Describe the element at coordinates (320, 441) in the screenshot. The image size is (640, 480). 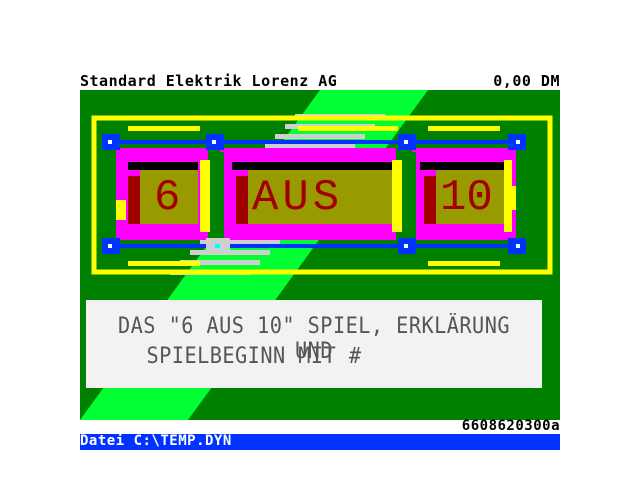
I see `status-bar: Datei C:\TEMP.DYN` at that location.